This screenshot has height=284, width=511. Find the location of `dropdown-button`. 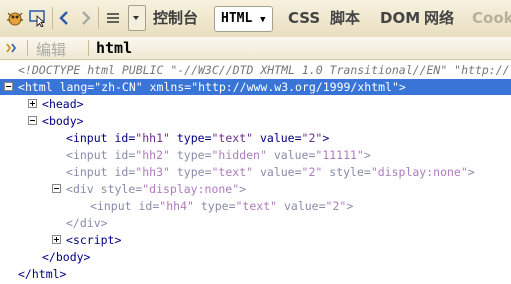

dropdown-button is located at coordinates (137, 18).